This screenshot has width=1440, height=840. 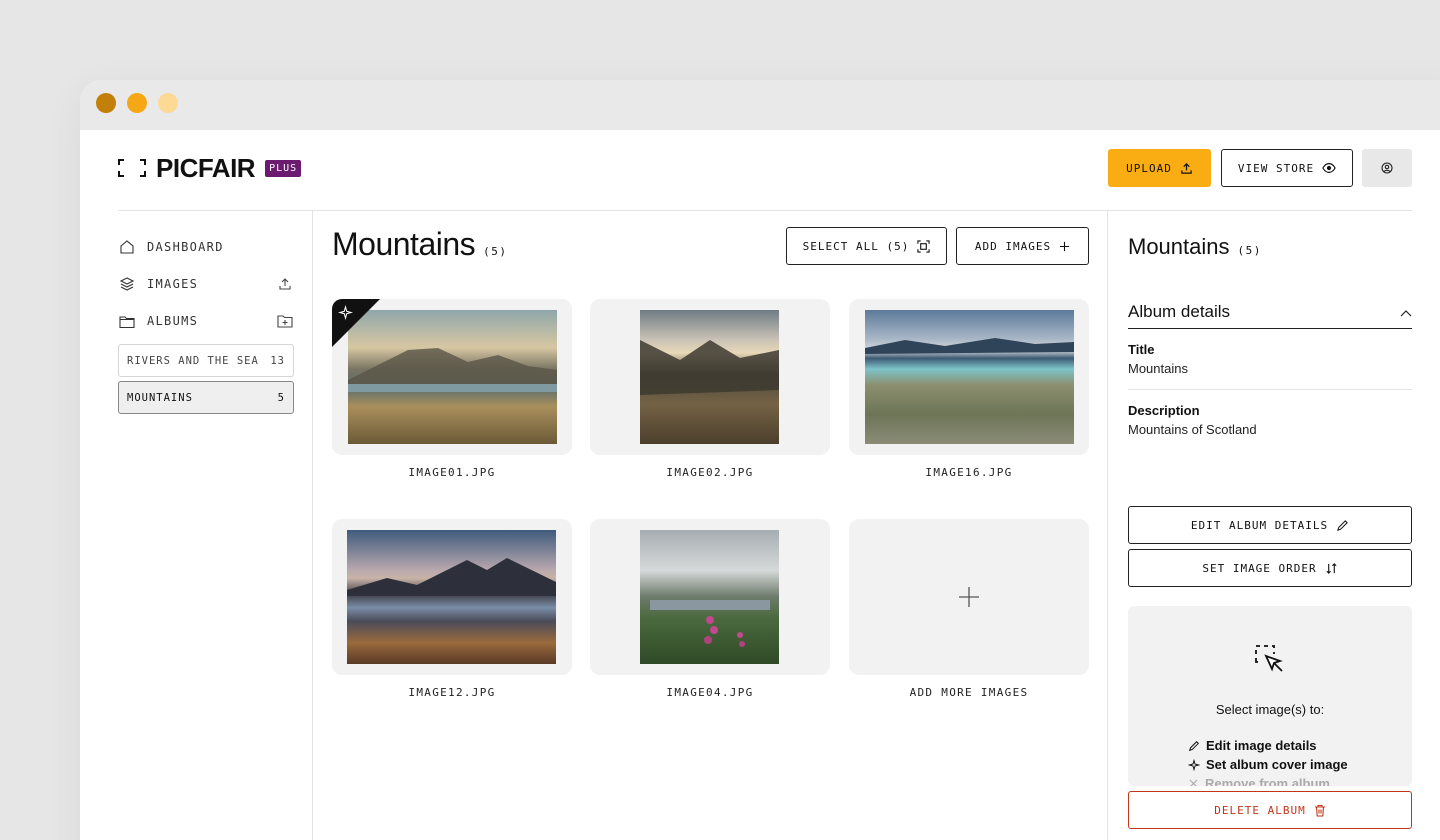 What do you see at coordinates (281, 397) in the screenshot?
I see `album-count: 5` at bounding box center [281, 397].